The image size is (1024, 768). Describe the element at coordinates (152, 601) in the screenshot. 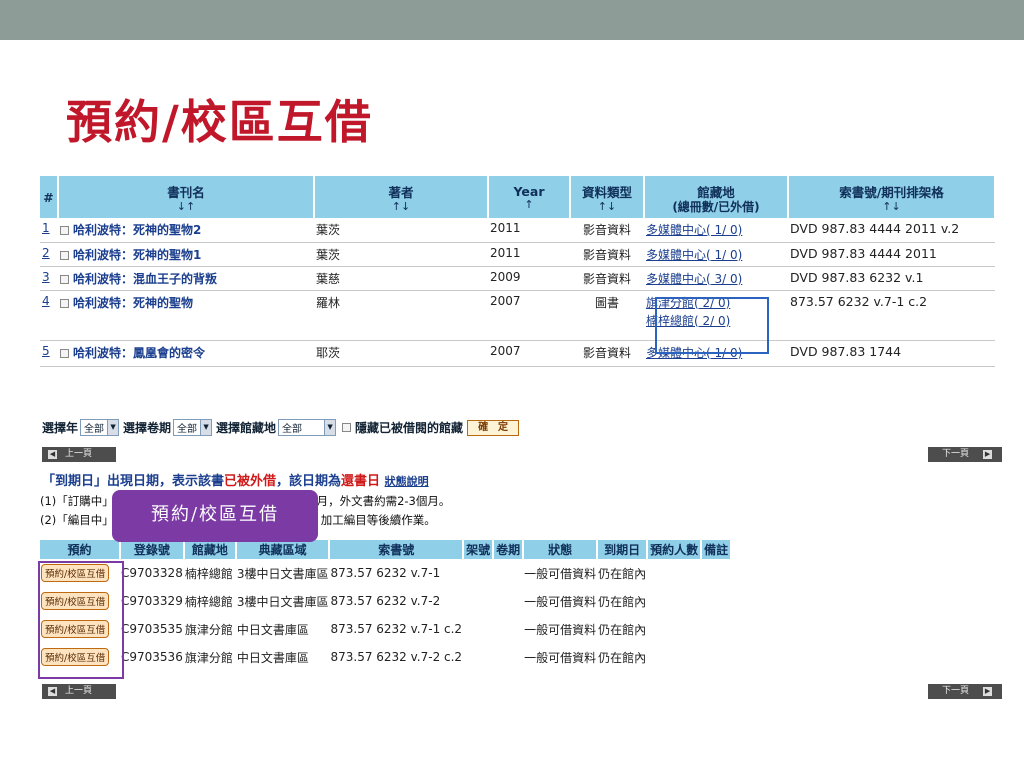

I see `holding-barcode: C9703329` at that location.